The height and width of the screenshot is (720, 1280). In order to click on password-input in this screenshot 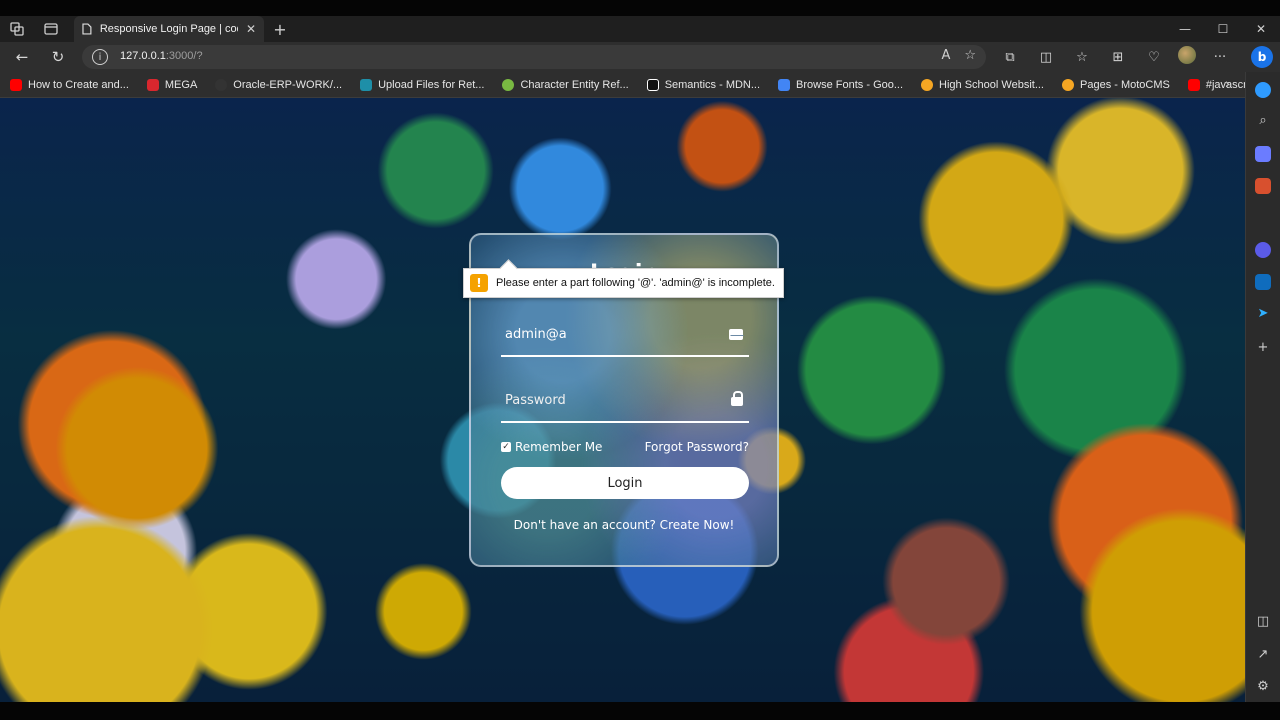, I will do `click(610, 400)`.